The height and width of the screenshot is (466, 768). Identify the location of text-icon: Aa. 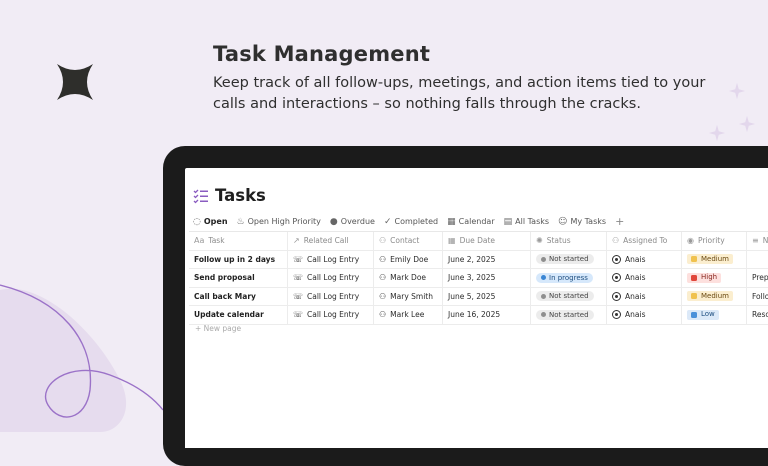
(199, 241).